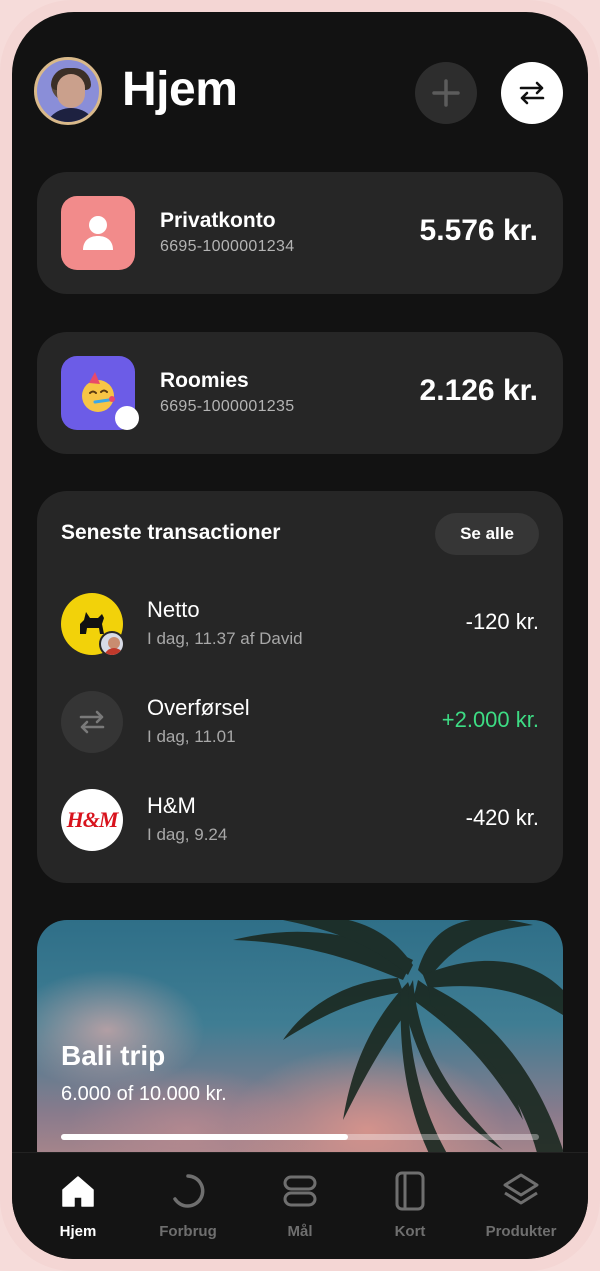  What do you see at coordinates (93, 625) in the screenshot?
I see `netto-logo` at bounding box center [93, 625].